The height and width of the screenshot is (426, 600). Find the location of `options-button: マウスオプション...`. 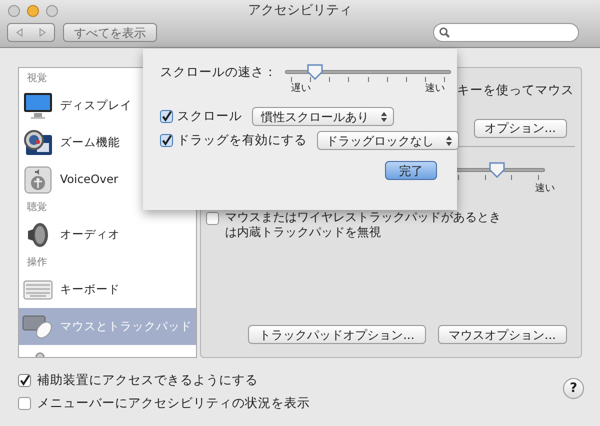

options-button: マウスオプション... is located at coordinates (502, 334).